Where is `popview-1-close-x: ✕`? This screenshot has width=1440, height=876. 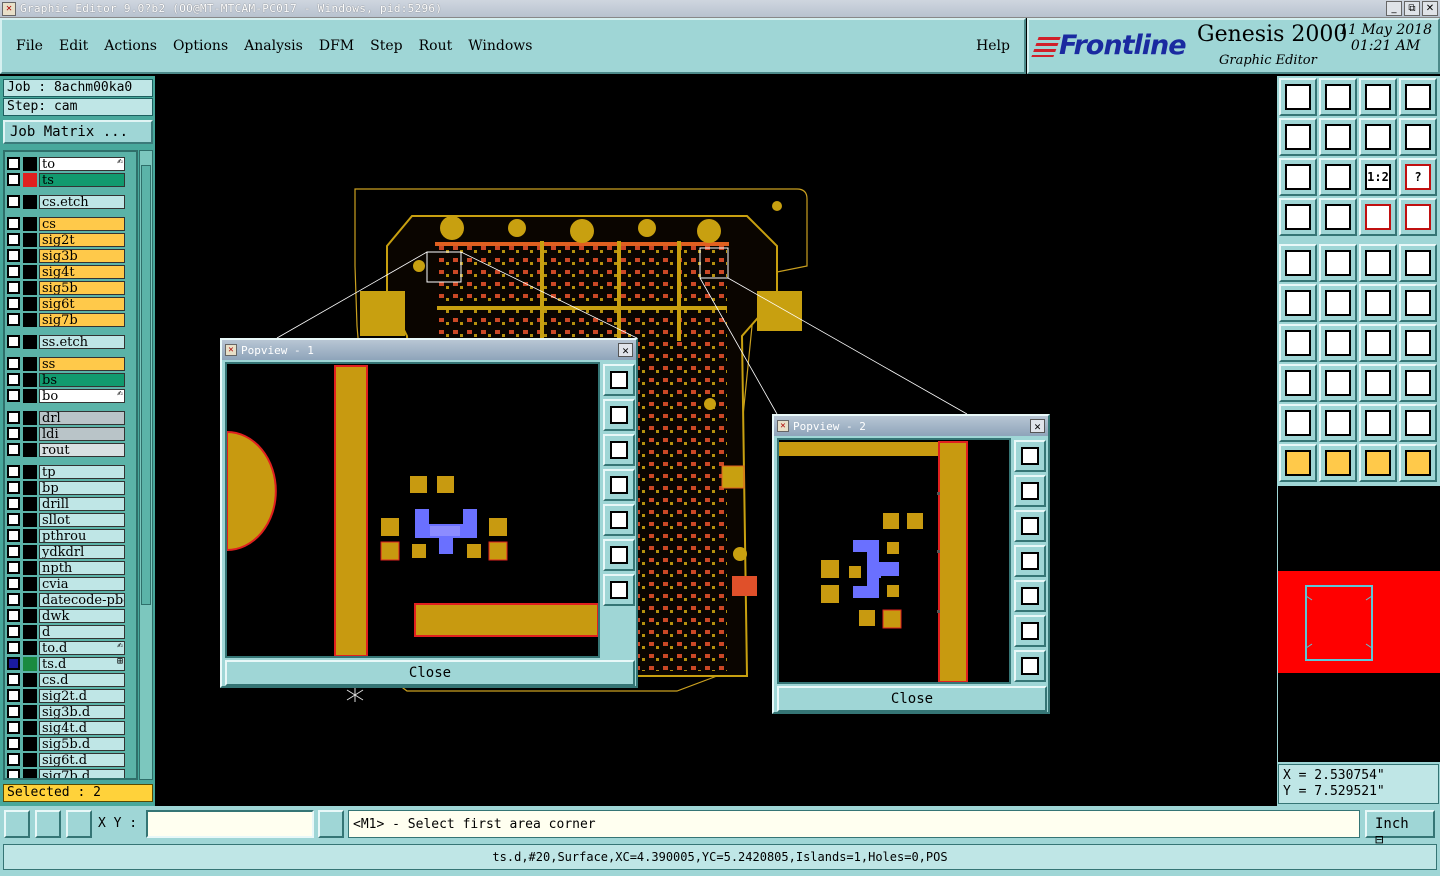 popview-1-close-x: ✕ is located at coordinates (625, 350).